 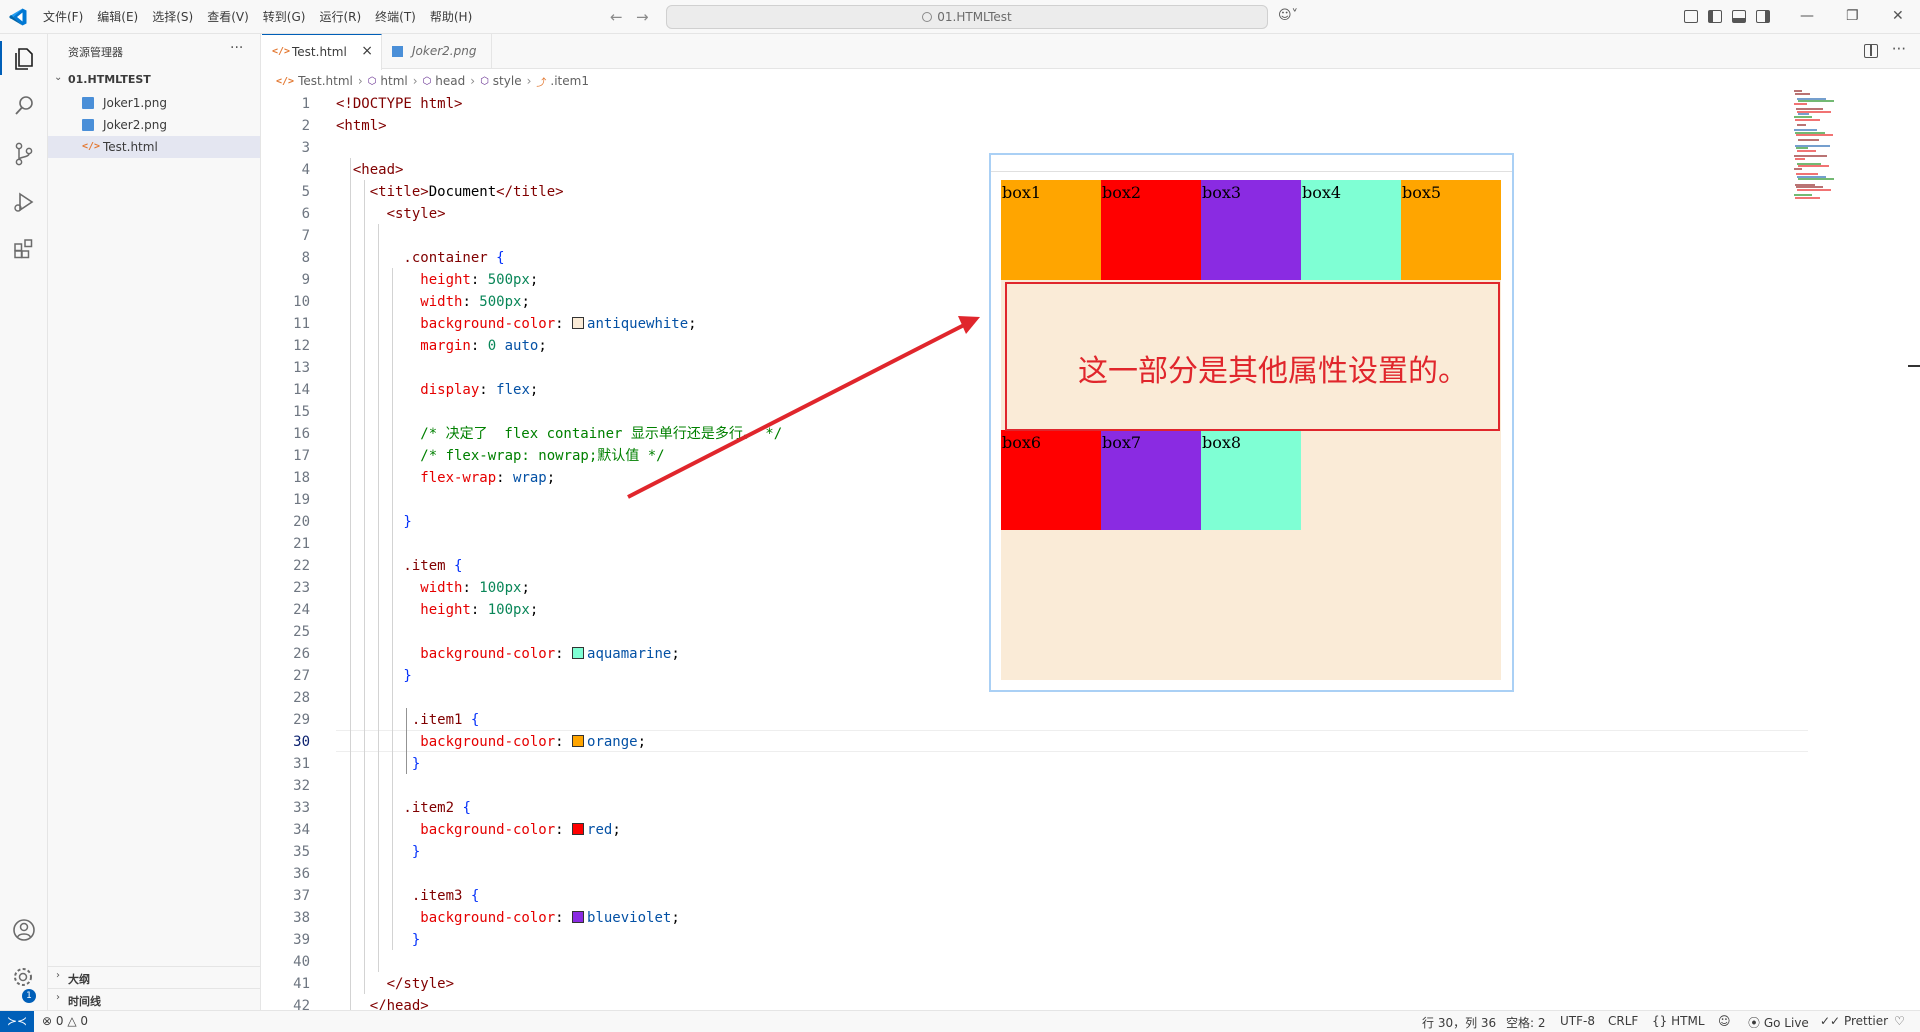 What do you see at coordinates (1739, 16) in the screenshot?
I see `toggle-panel-icon` at bounding box center [1739, 16].